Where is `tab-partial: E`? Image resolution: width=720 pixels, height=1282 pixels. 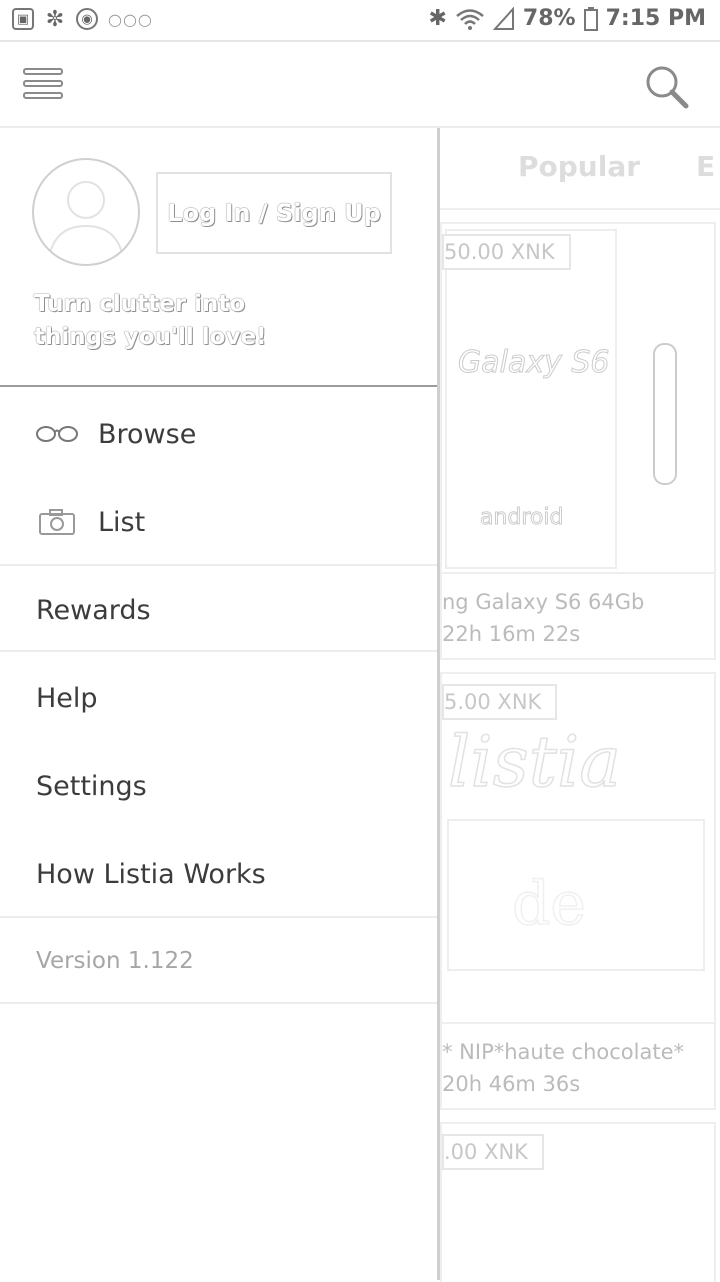 tab-partial: E is located at coordinates (705, 166).